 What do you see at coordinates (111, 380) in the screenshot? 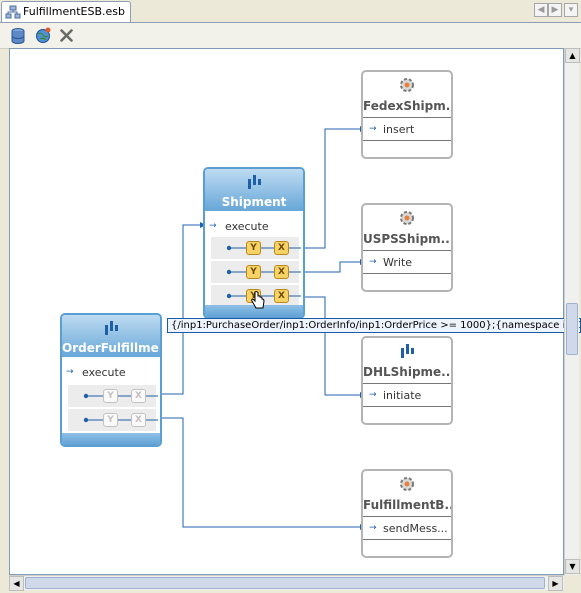
I see `routing-service-order-fulfillment: OrderFulfillme... → execute Y X Y X` at bounding box center [111, 380].